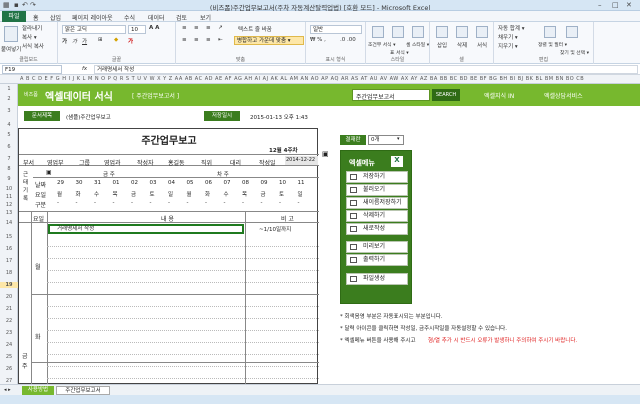 This screenshot has width=640, height=404. I want to click on sort-filter-icon, so click(550, 32).